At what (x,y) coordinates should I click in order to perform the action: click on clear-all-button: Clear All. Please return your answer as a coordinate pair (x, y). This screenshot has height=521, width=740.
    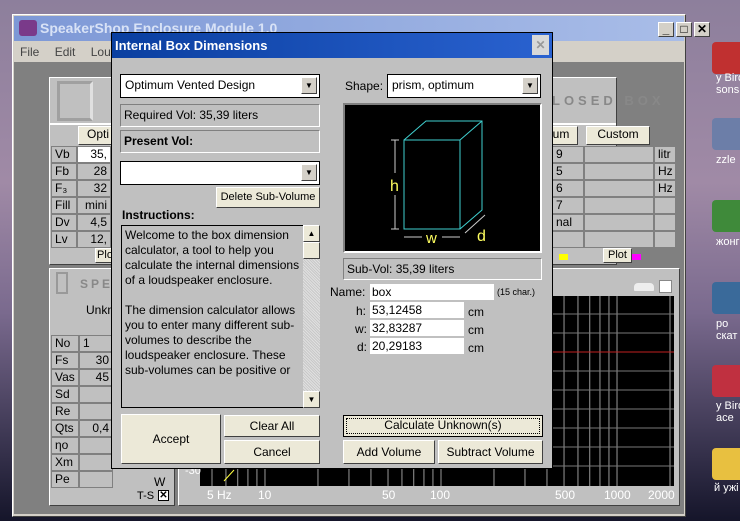
    Looking at the image, I should click on (272, 426).